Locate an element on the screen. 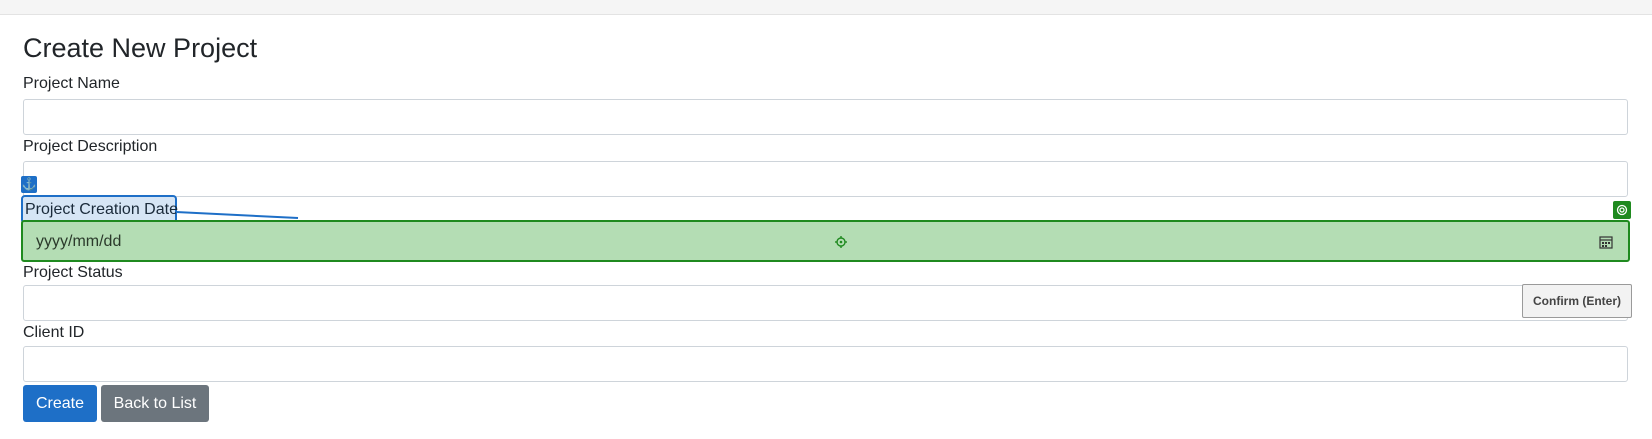 The width and height of the screenshot is (1652, 439). target-icon is located at coordinates (1622, 210).